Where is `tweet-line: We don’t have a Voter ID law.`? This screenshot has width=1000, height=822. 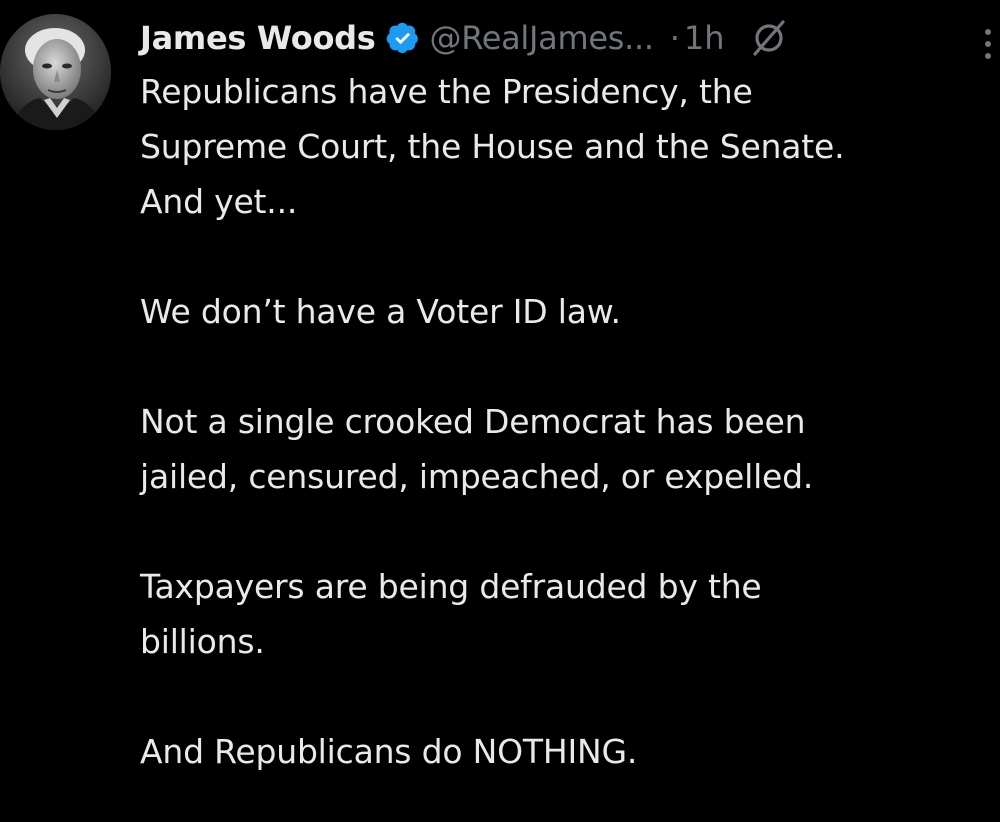
tweet-line: We don’t have a Voter ID law. is located at coordinates (380, 311).